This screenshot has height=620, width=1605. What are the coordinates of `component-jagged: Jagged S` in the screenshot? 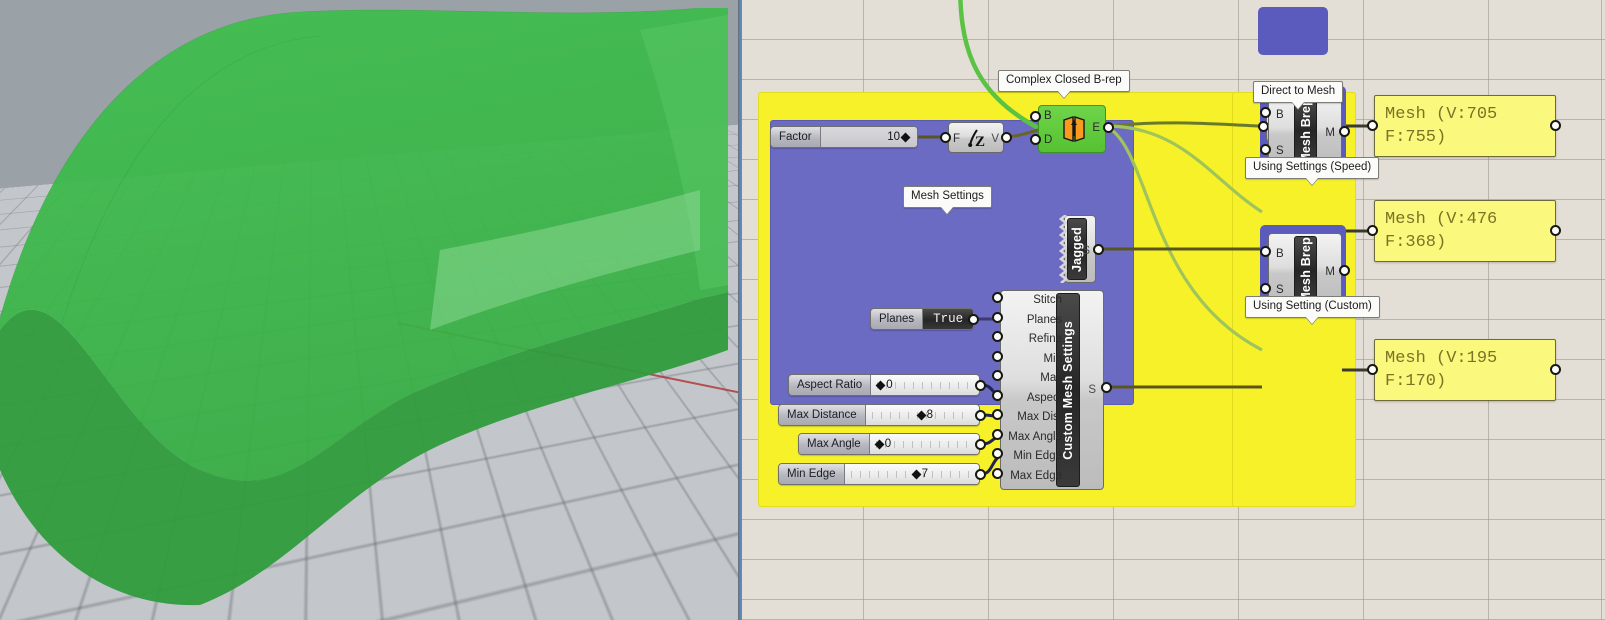 It's located at (1081, 249).